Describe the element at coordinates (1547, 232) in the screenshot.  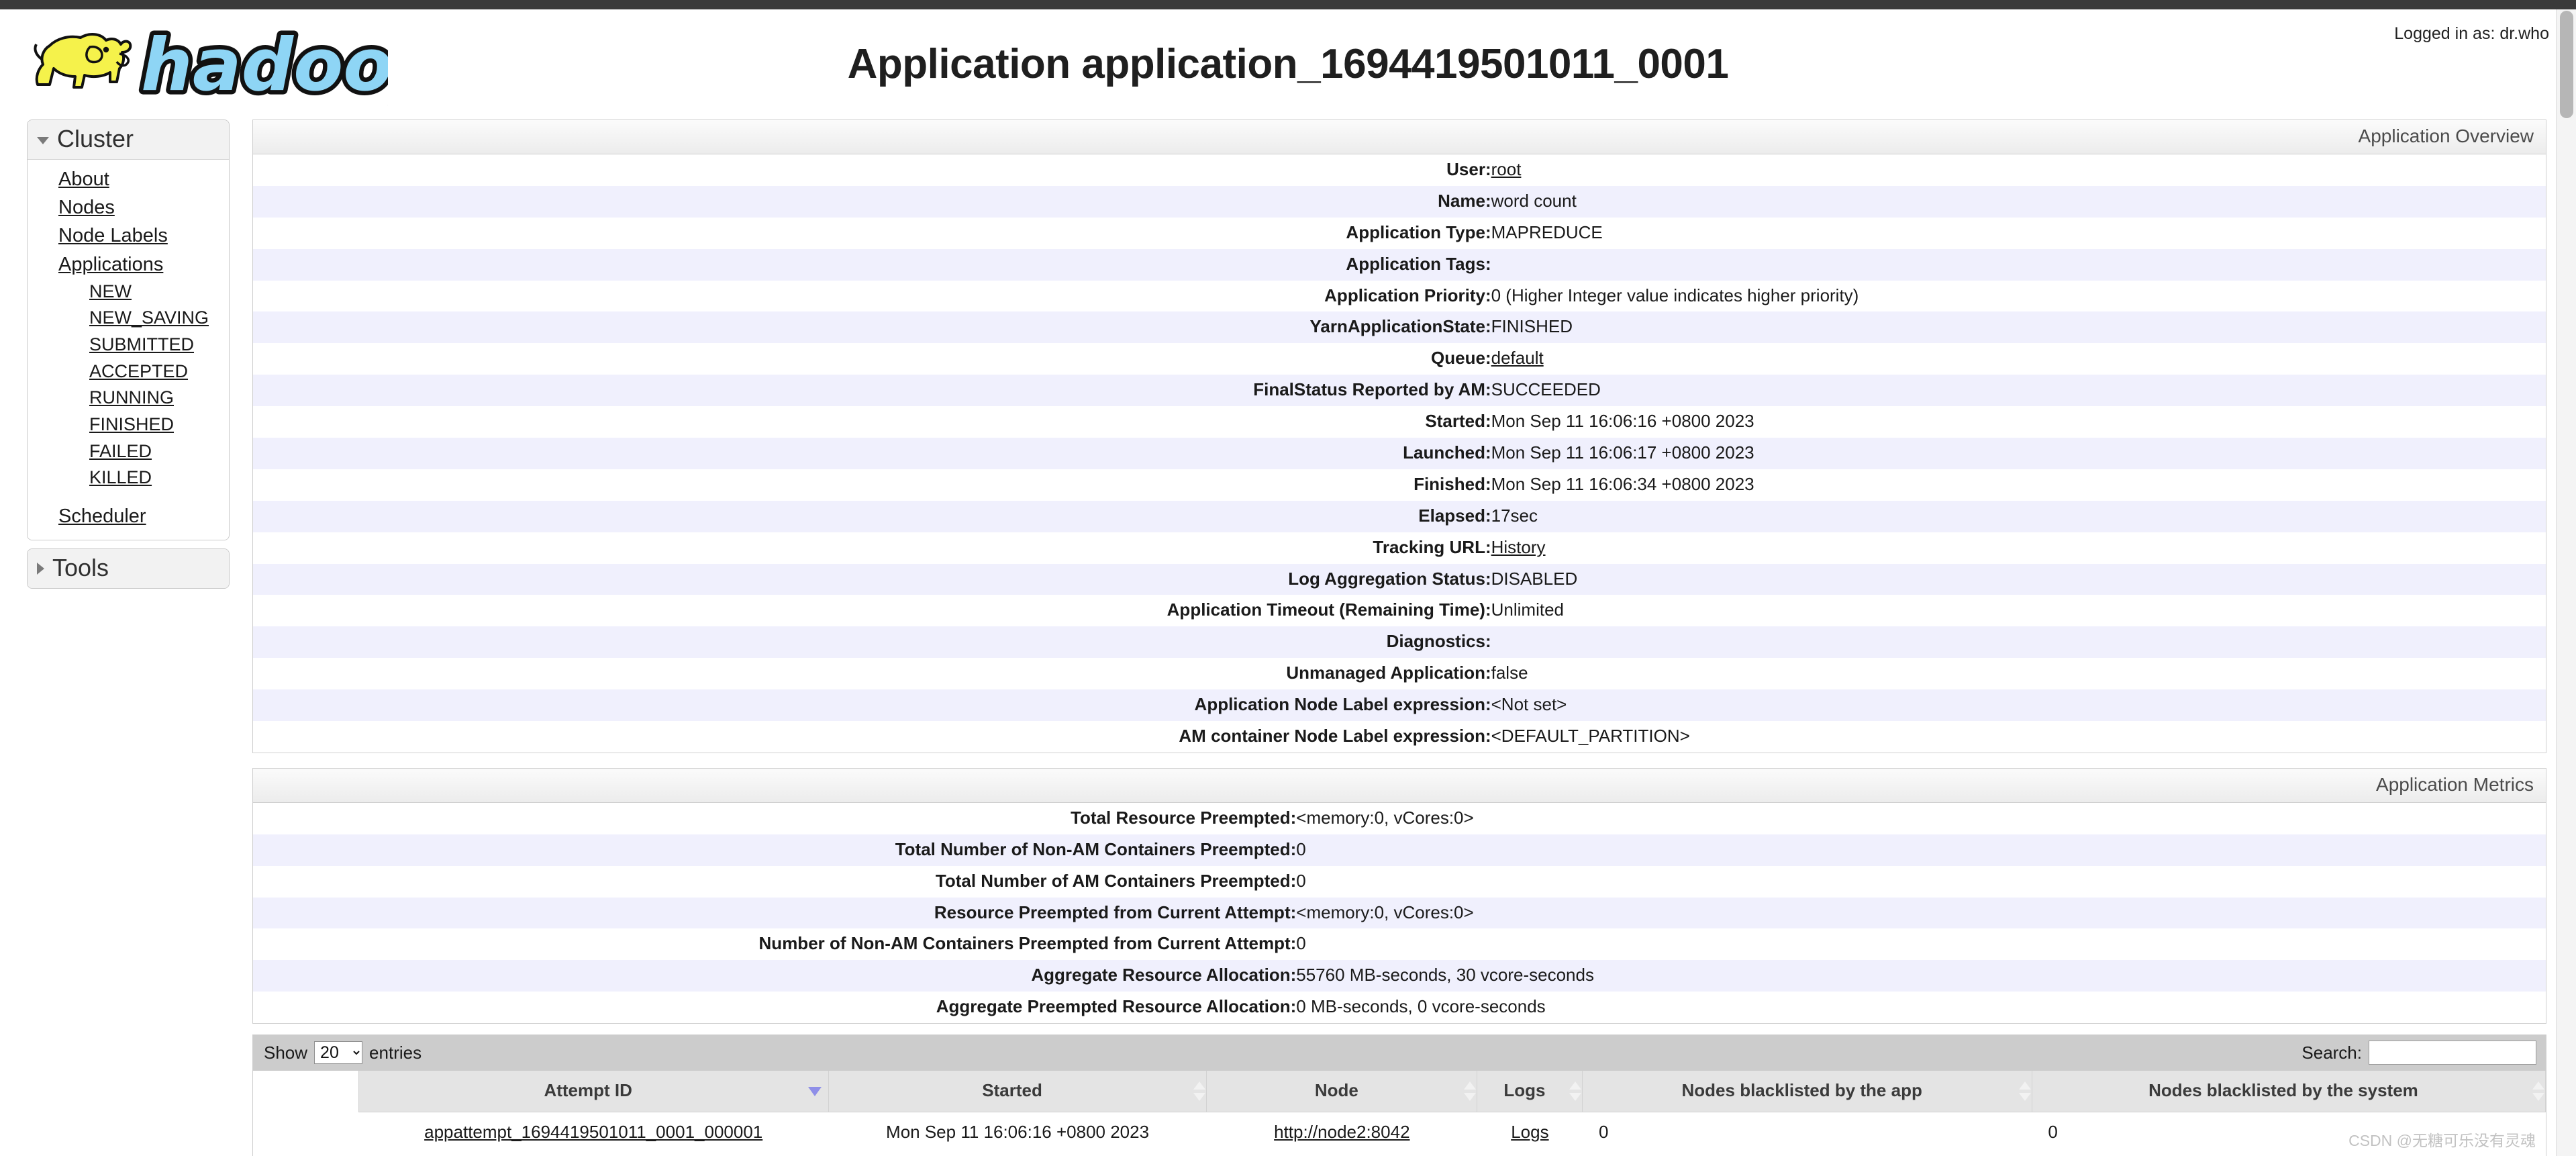
I see `overview-value-application-type: MAPREDUCE` at that location.